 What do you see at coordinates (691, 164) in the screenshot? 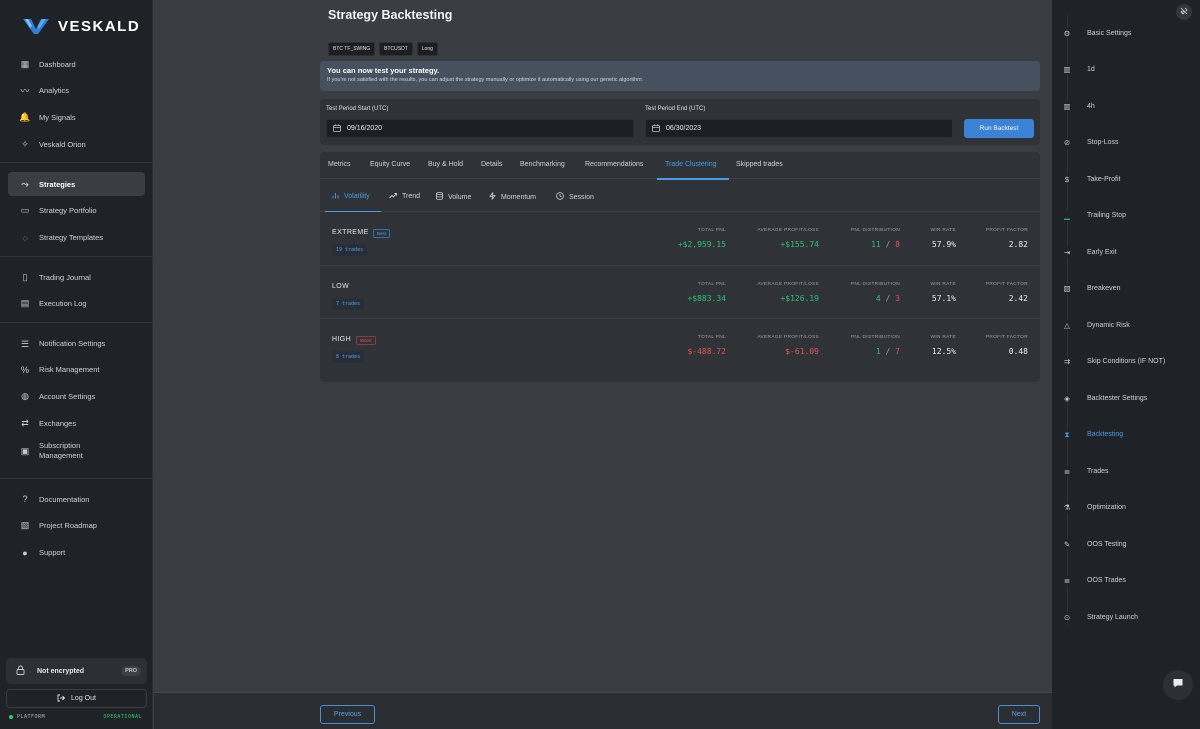
I see `tab-trade-clustering: Trade Clustering` at bounding box center [691, 164].